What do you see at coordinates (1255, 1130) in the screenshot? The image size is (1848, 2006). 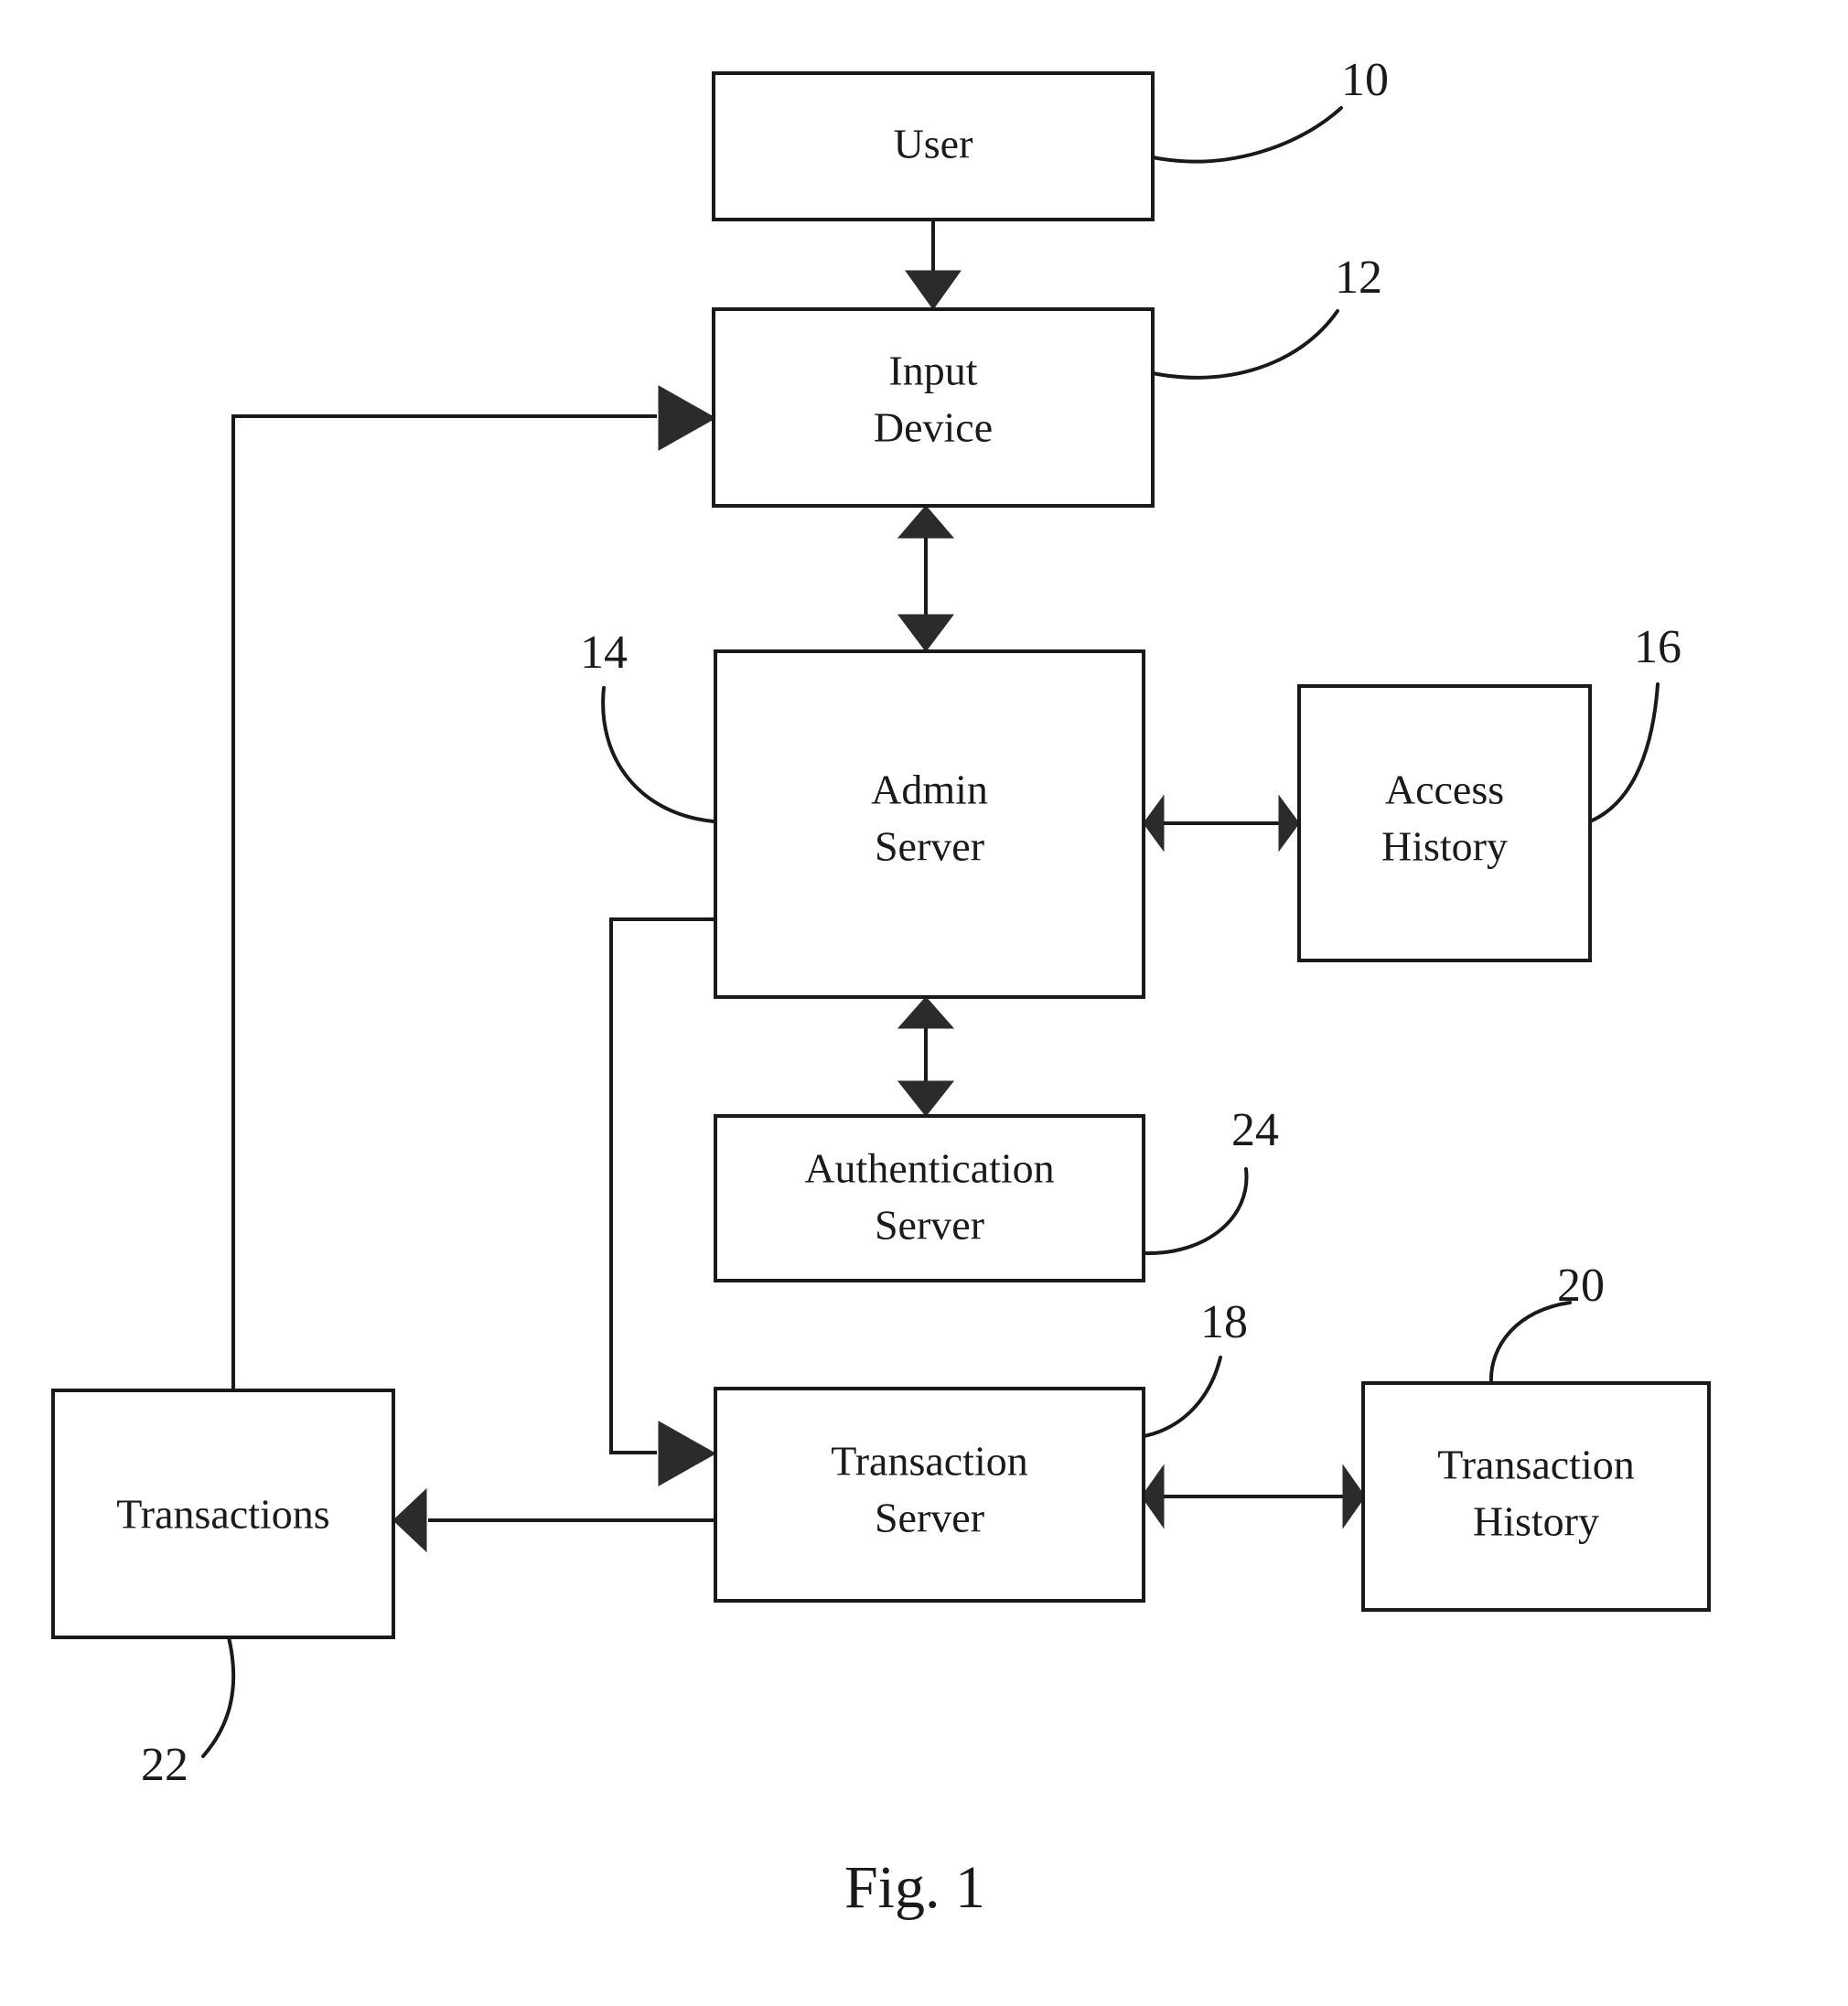 I see `reference-numeral-24: 24` at bounding box center [1255, 1130].